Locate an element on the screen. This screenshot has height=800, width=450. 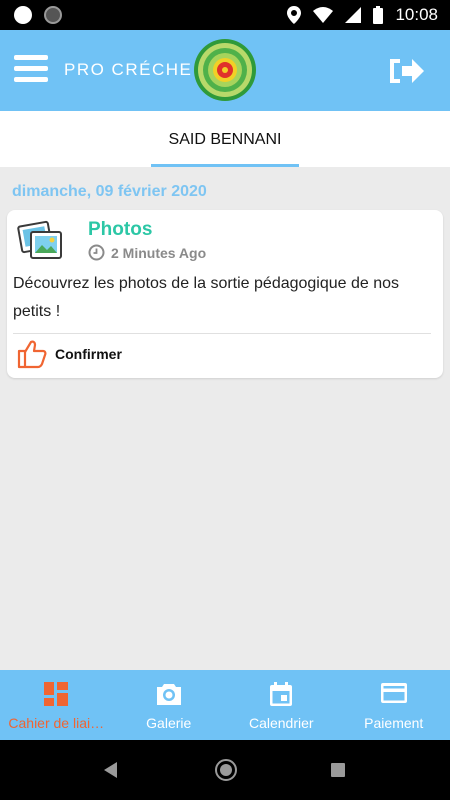
thumbs-up-icon is located at coordinates (32, 354).